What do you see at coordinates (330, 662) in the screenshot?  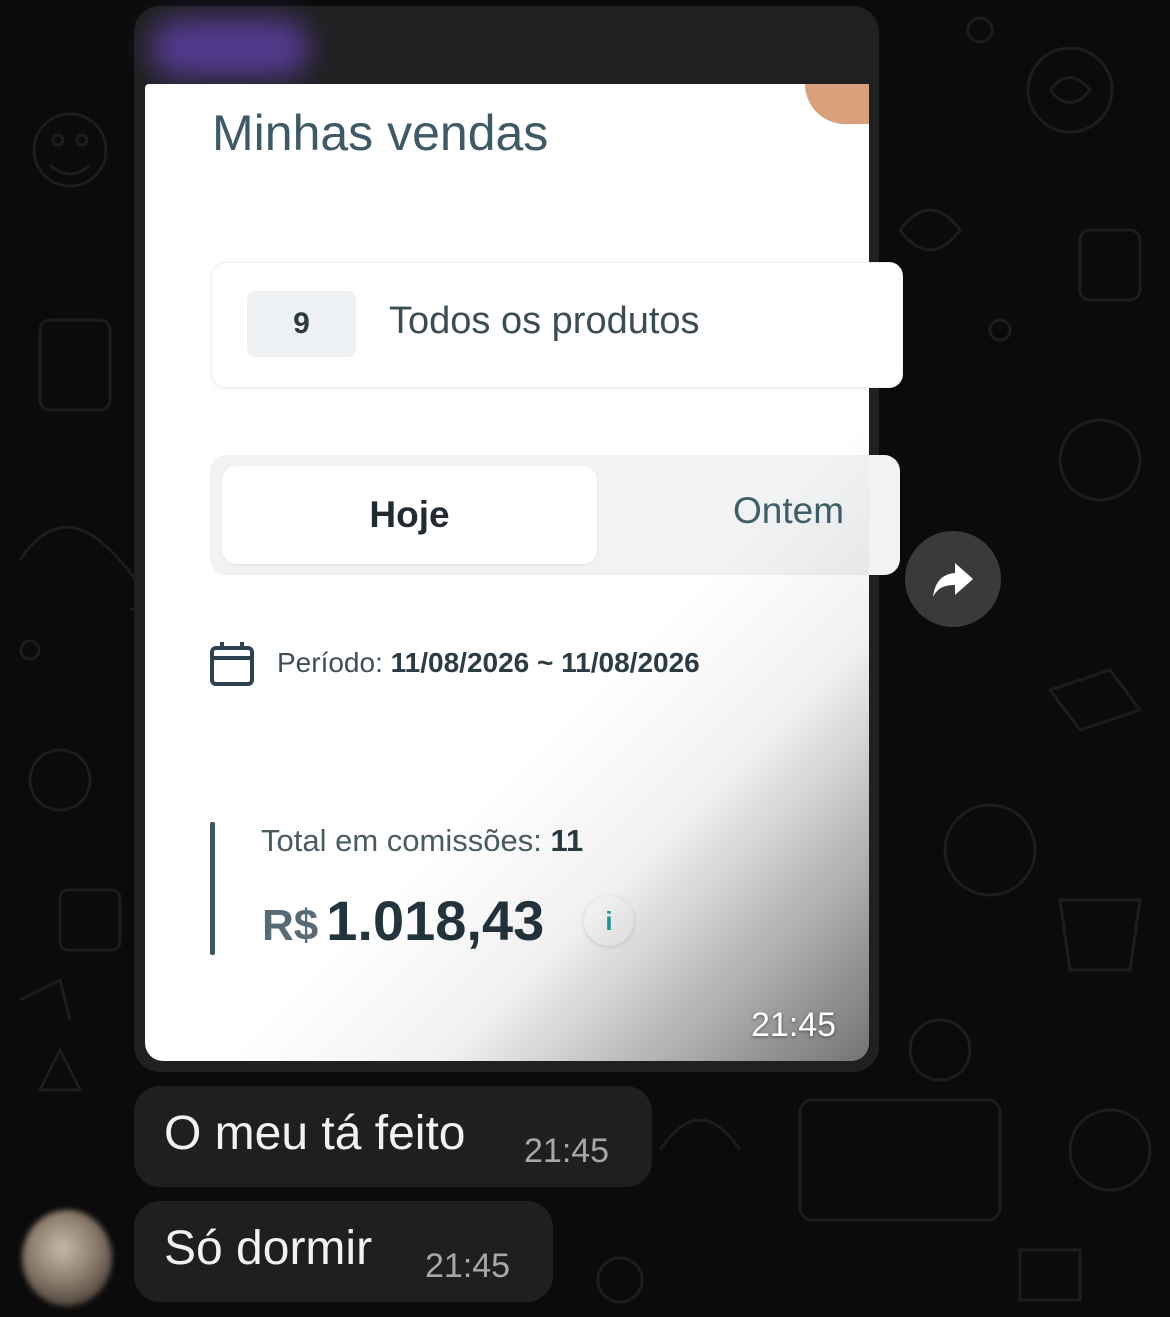 I see `period-label: Período:` at bounding box center [330, 662].